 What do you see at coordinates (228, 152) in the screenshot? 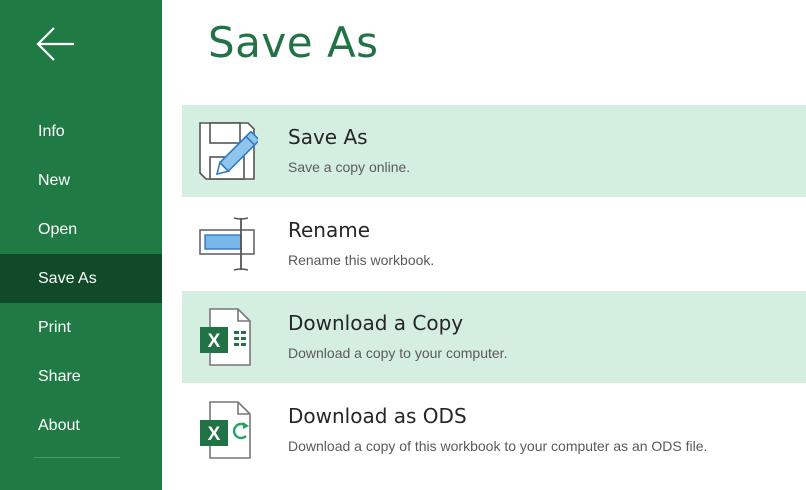
I see `floppy-pencil-icon` at bounding box center [228, 152].